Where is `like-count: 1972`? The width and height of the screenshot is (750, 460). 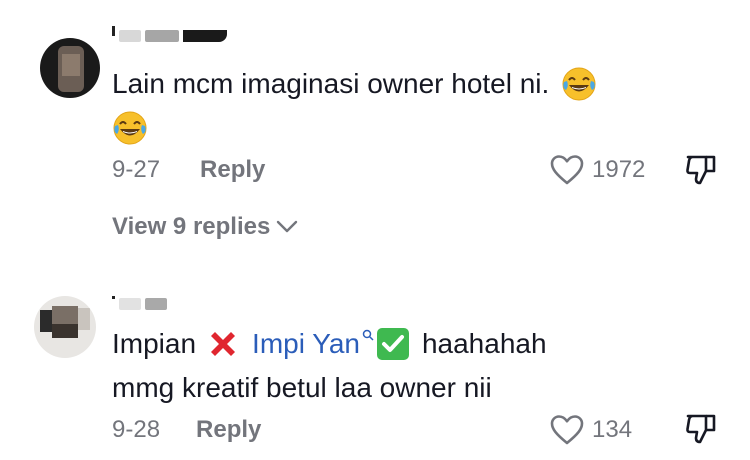
like-count: 1972 is located at coordinates (619, 169).